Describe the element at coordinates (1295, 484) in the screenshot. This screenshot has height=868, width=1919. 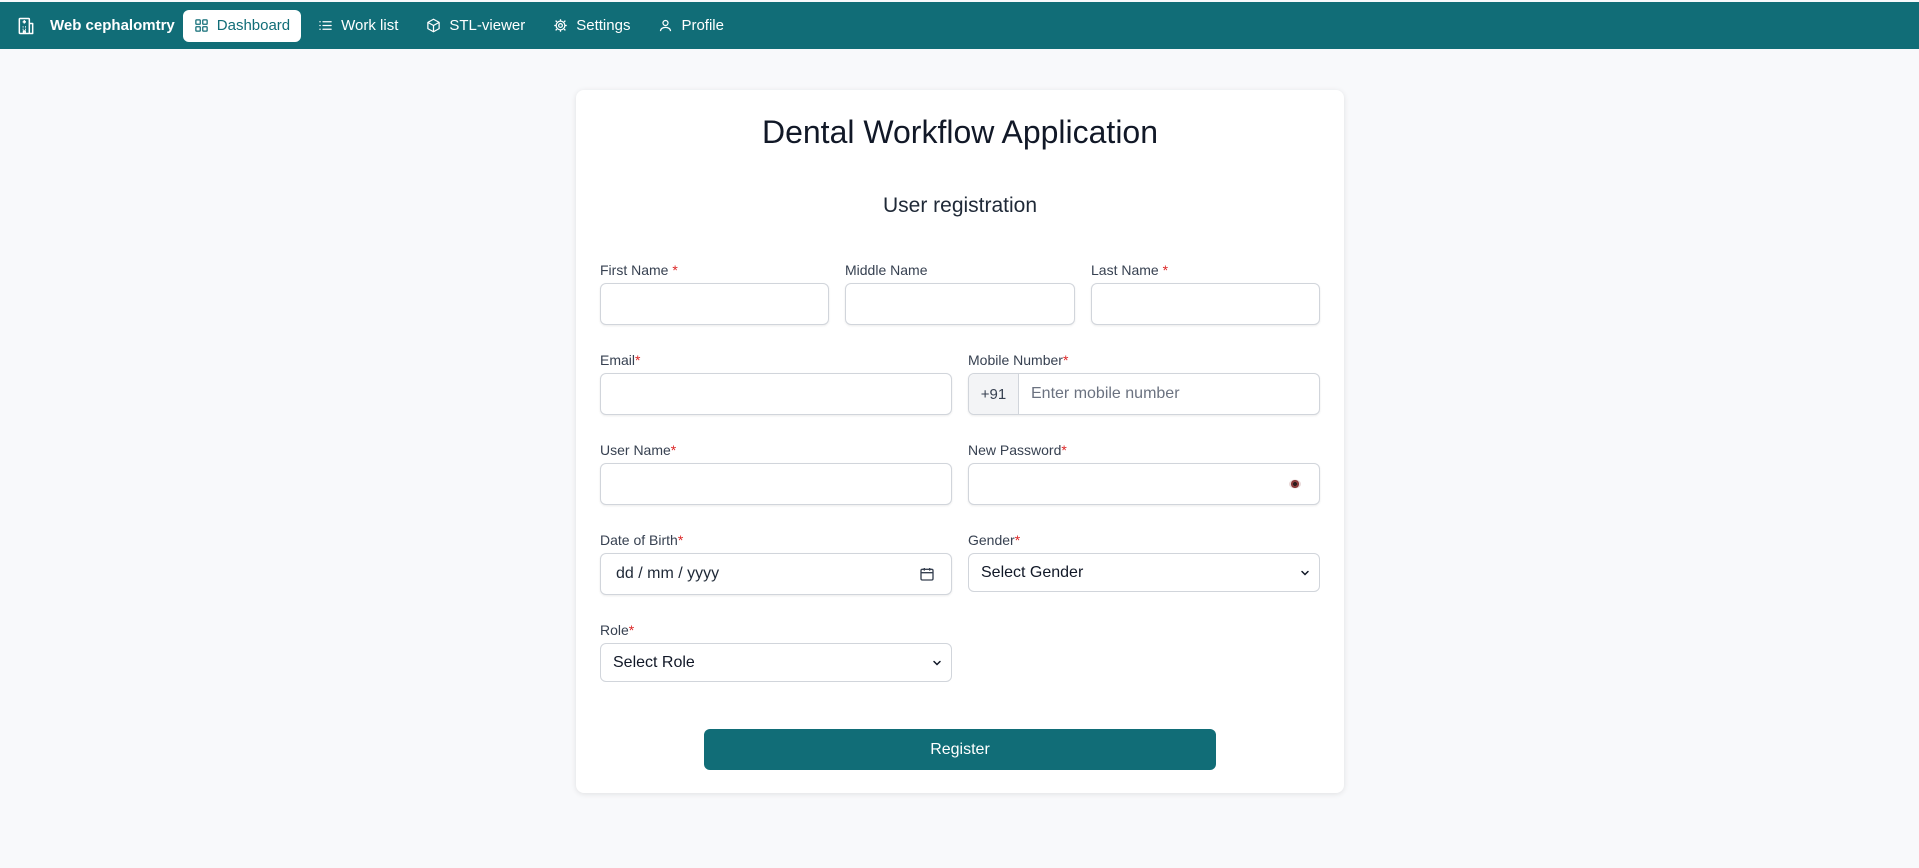
I see `show-password-eye-icon` at that location.